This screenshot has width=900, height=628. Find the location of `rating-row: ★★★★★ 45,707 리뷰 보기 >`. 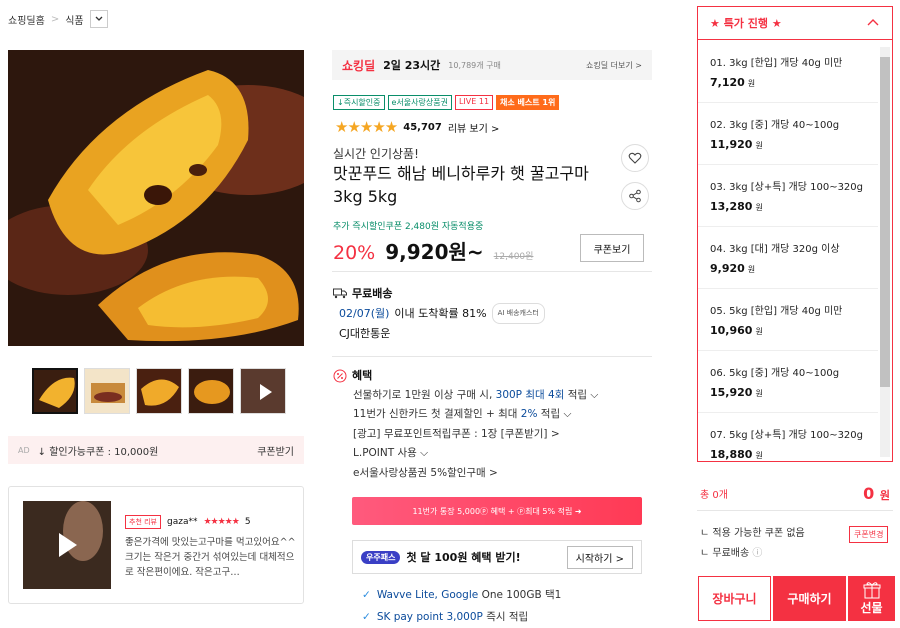

rating-row: ★★★★★ 45,707 리뷰 보기 > is located at coordinates (417, 127).